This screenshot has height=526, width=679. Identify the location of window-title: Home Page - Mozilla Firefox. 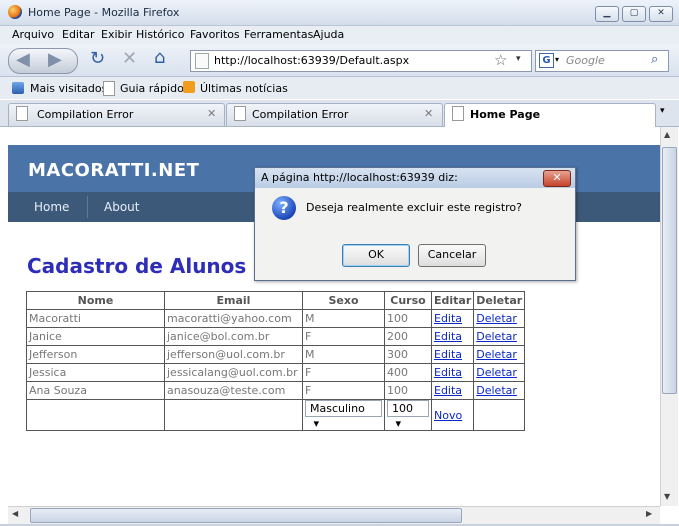
(104, 12).